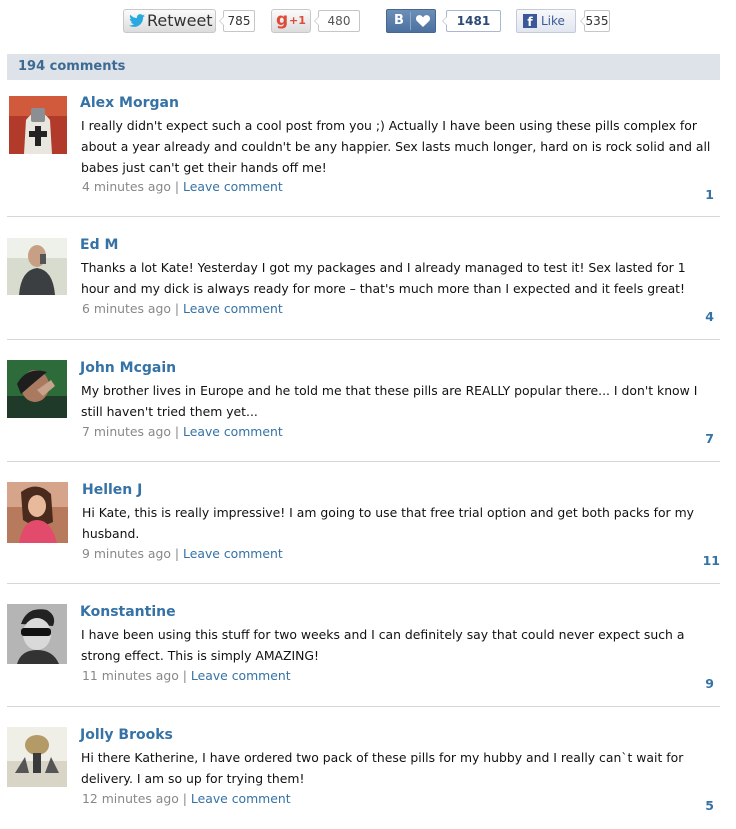 Image resolution: width=736 pixels, height=829 pixels. What do you see at coordinates (711, 560) in the screenshot?
I see `comment-reply-count: 11` at bounding box center [711, 560].